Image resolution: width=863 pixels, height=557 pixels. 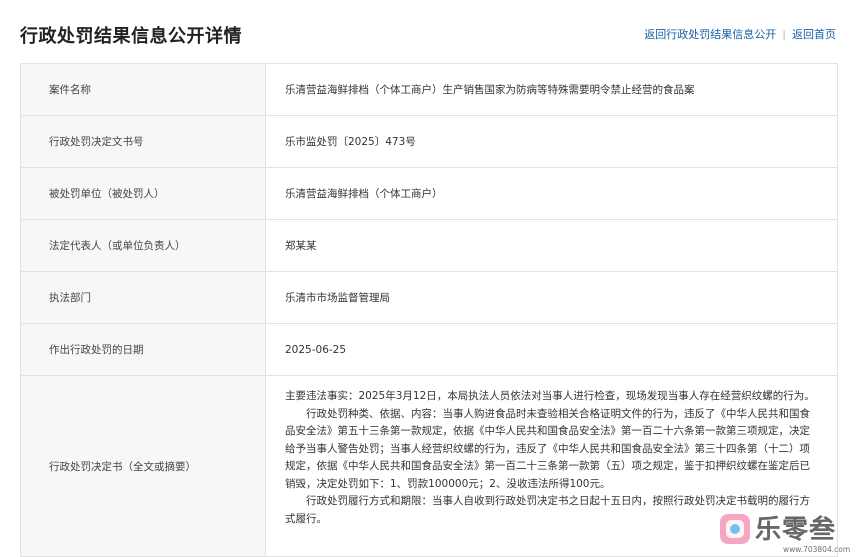 I want to click on row-label-punished-party: 被处罚单位（被处罚人）, so click(x=143, y=193).